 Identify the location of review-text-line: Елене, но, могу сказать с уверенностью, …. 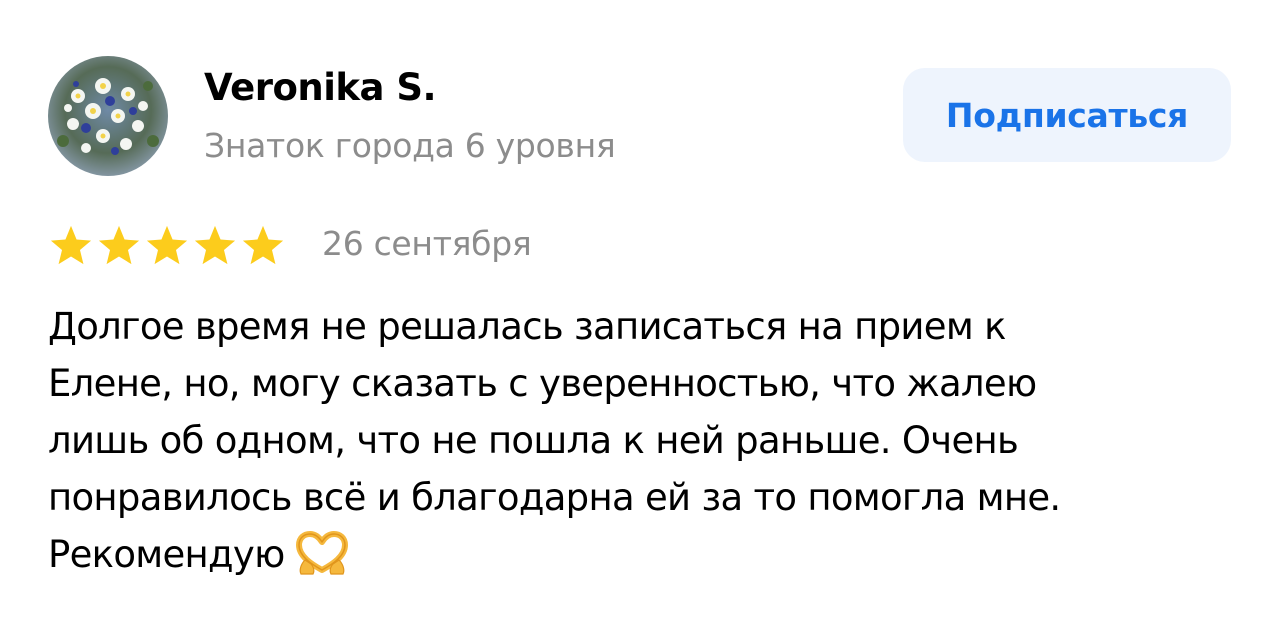
(542, 383).